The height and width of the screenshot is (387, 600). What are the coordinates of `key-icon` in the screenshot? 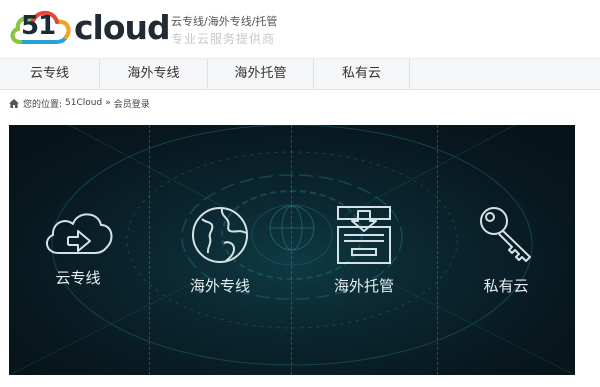 It's located at (505, 234).